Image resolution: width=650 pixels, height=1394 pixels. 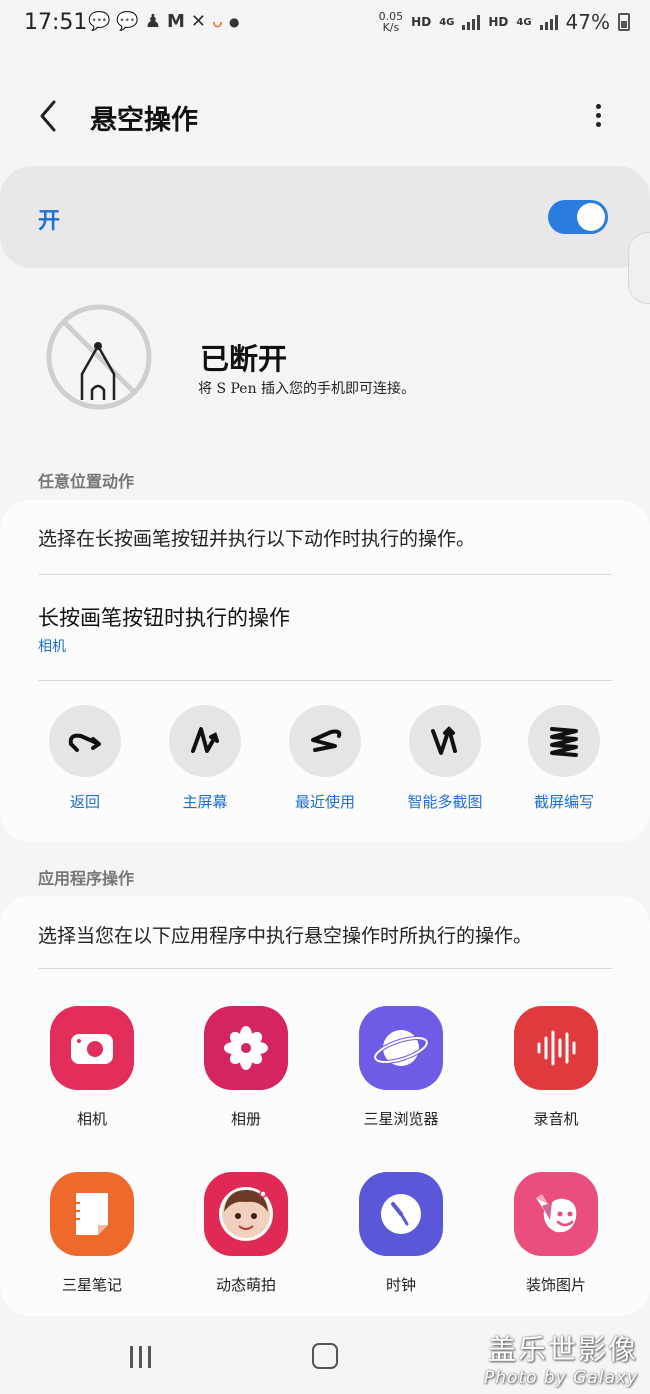 What do you see at coordinates (164, 22) in the screenshot?
I see `notification-icons: 💬 💬 ♟ M ✕ ᴗ ●` at bounding box center [164, 22].